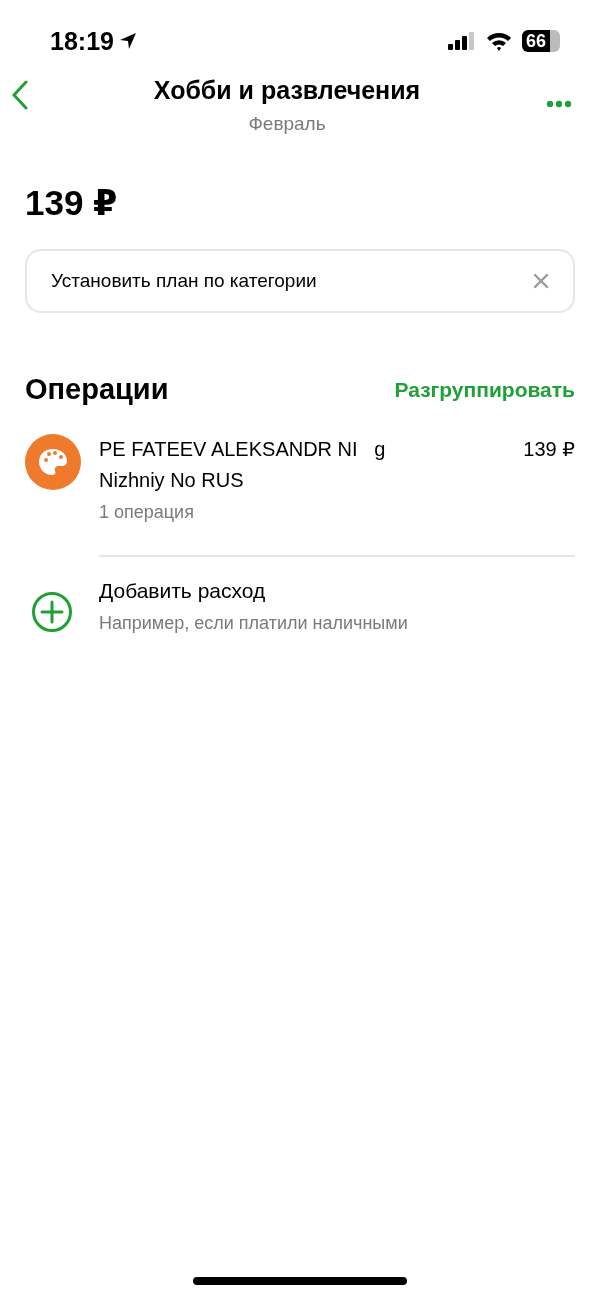  Describe the element at coordinates (82, 41) in the screenshot. I see `status-time: 18:19` at that location.